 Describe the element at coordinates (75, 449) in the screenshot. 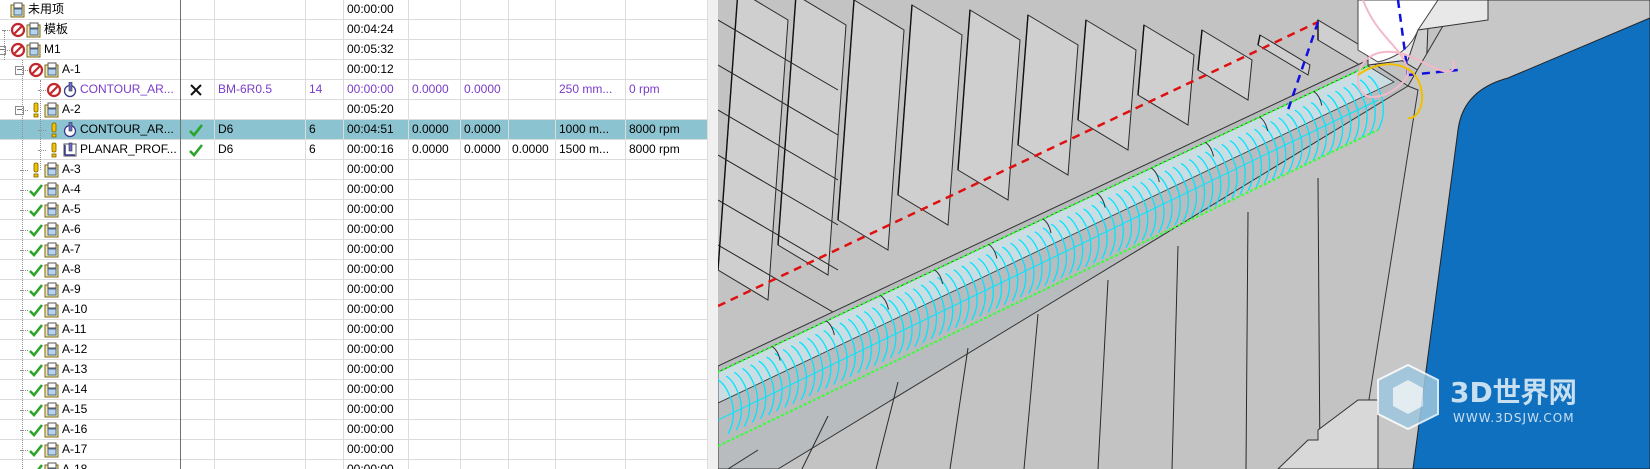

I see `row-name: A-17` at that location.